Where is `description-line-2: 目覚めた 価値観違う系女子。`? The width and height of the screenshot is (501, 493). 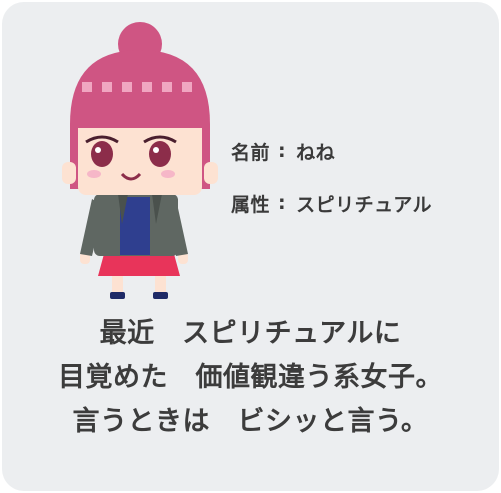 description-line-2: 目覚めた 価値観違う系女子。 is located at coordinates (250, 377).